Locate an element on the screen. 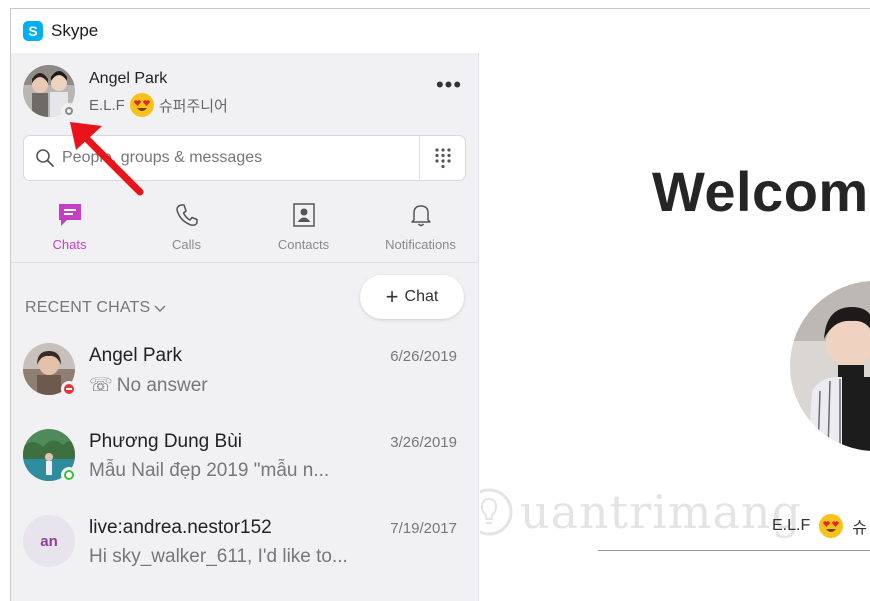  recent-chats-header: RECENT CHATS is located at coordinates (95, 308).